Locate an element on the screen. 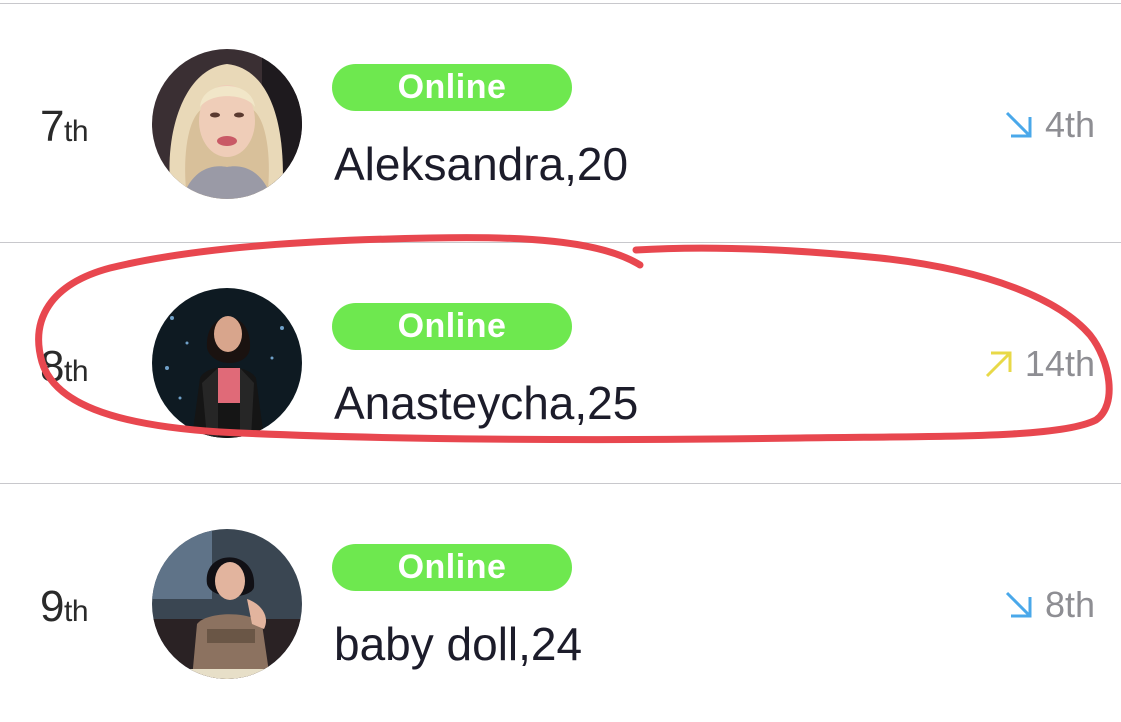 The image size is (1121, 722). rank-label: 9th is located at coordinates (64, 607).